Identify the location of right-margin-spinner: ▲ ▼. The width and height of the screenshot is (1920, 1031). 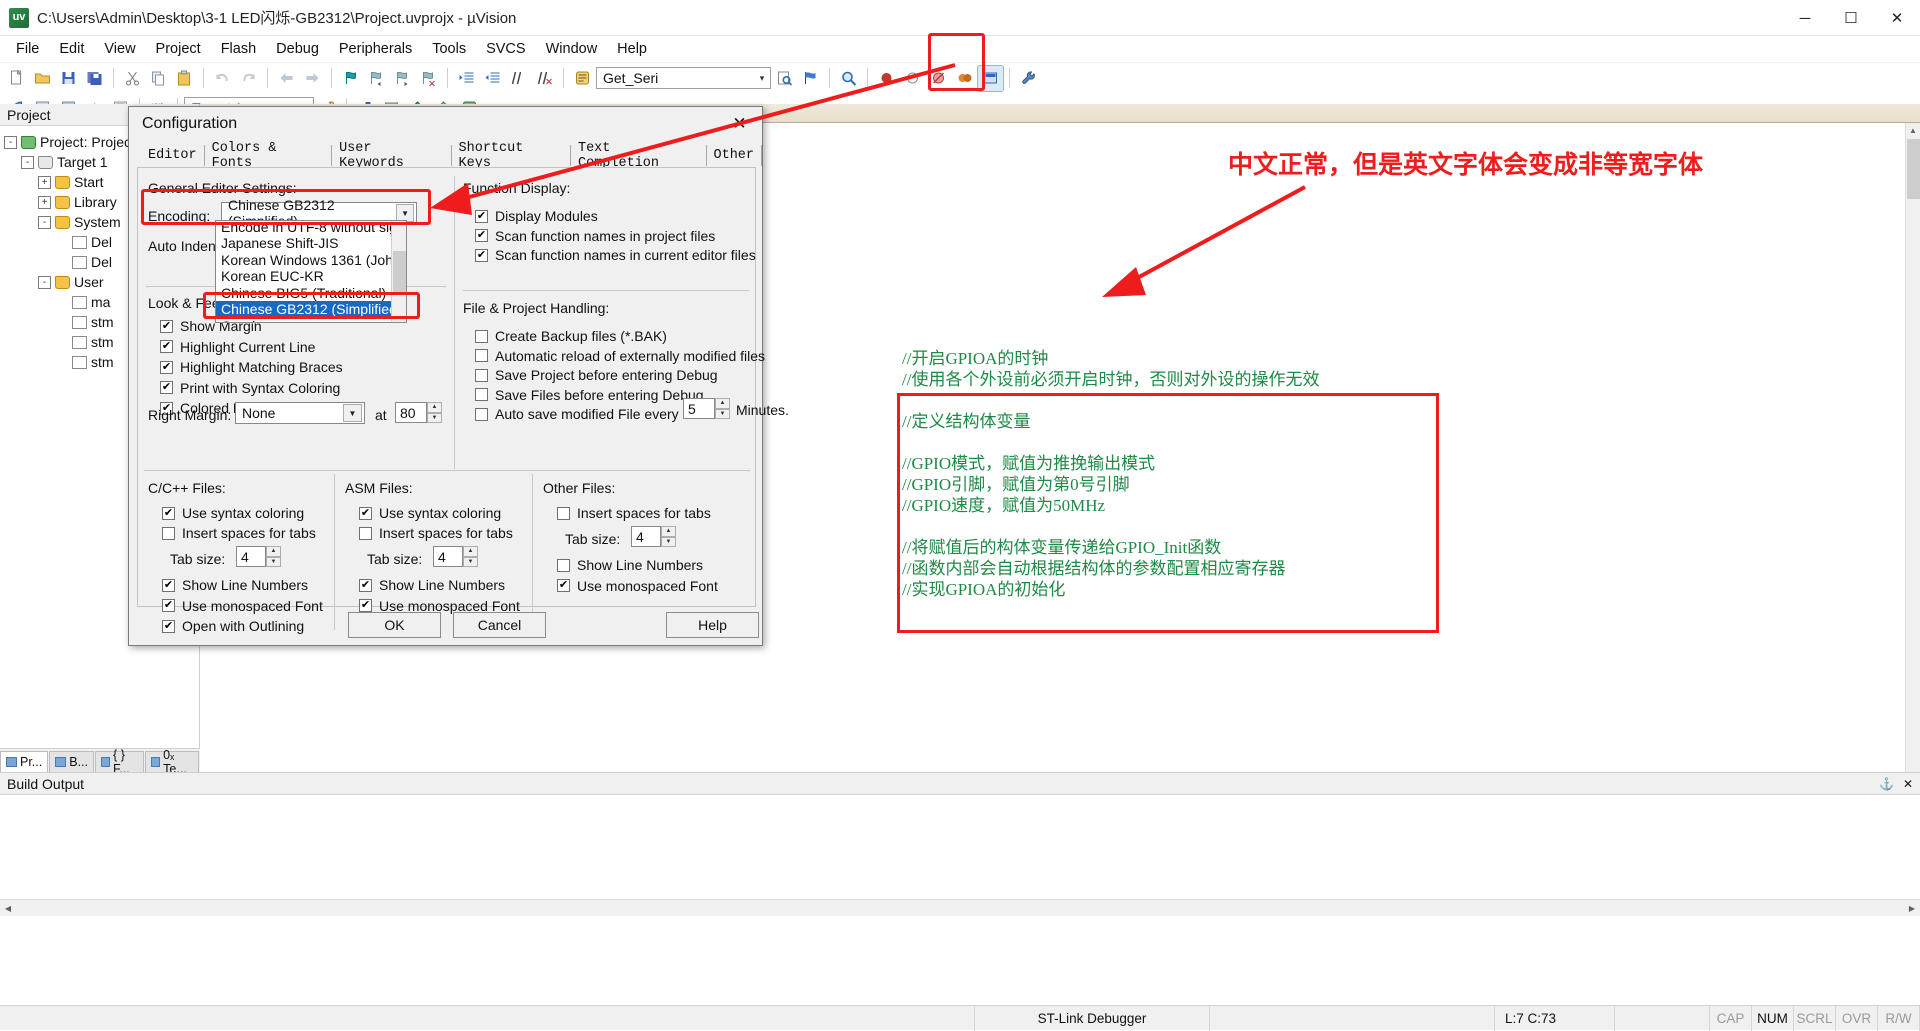
(434, 412).